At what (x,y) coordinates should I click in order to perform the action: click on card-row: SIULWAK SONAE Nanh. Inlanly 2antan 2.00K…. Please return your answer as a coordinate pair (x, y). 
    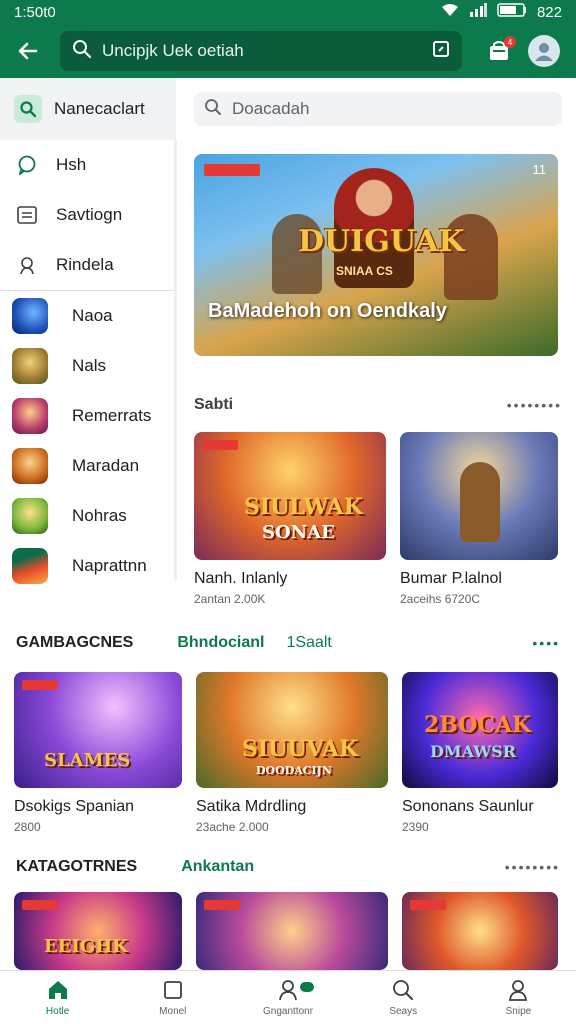
    Looking at the image, I should click on (378, 519).